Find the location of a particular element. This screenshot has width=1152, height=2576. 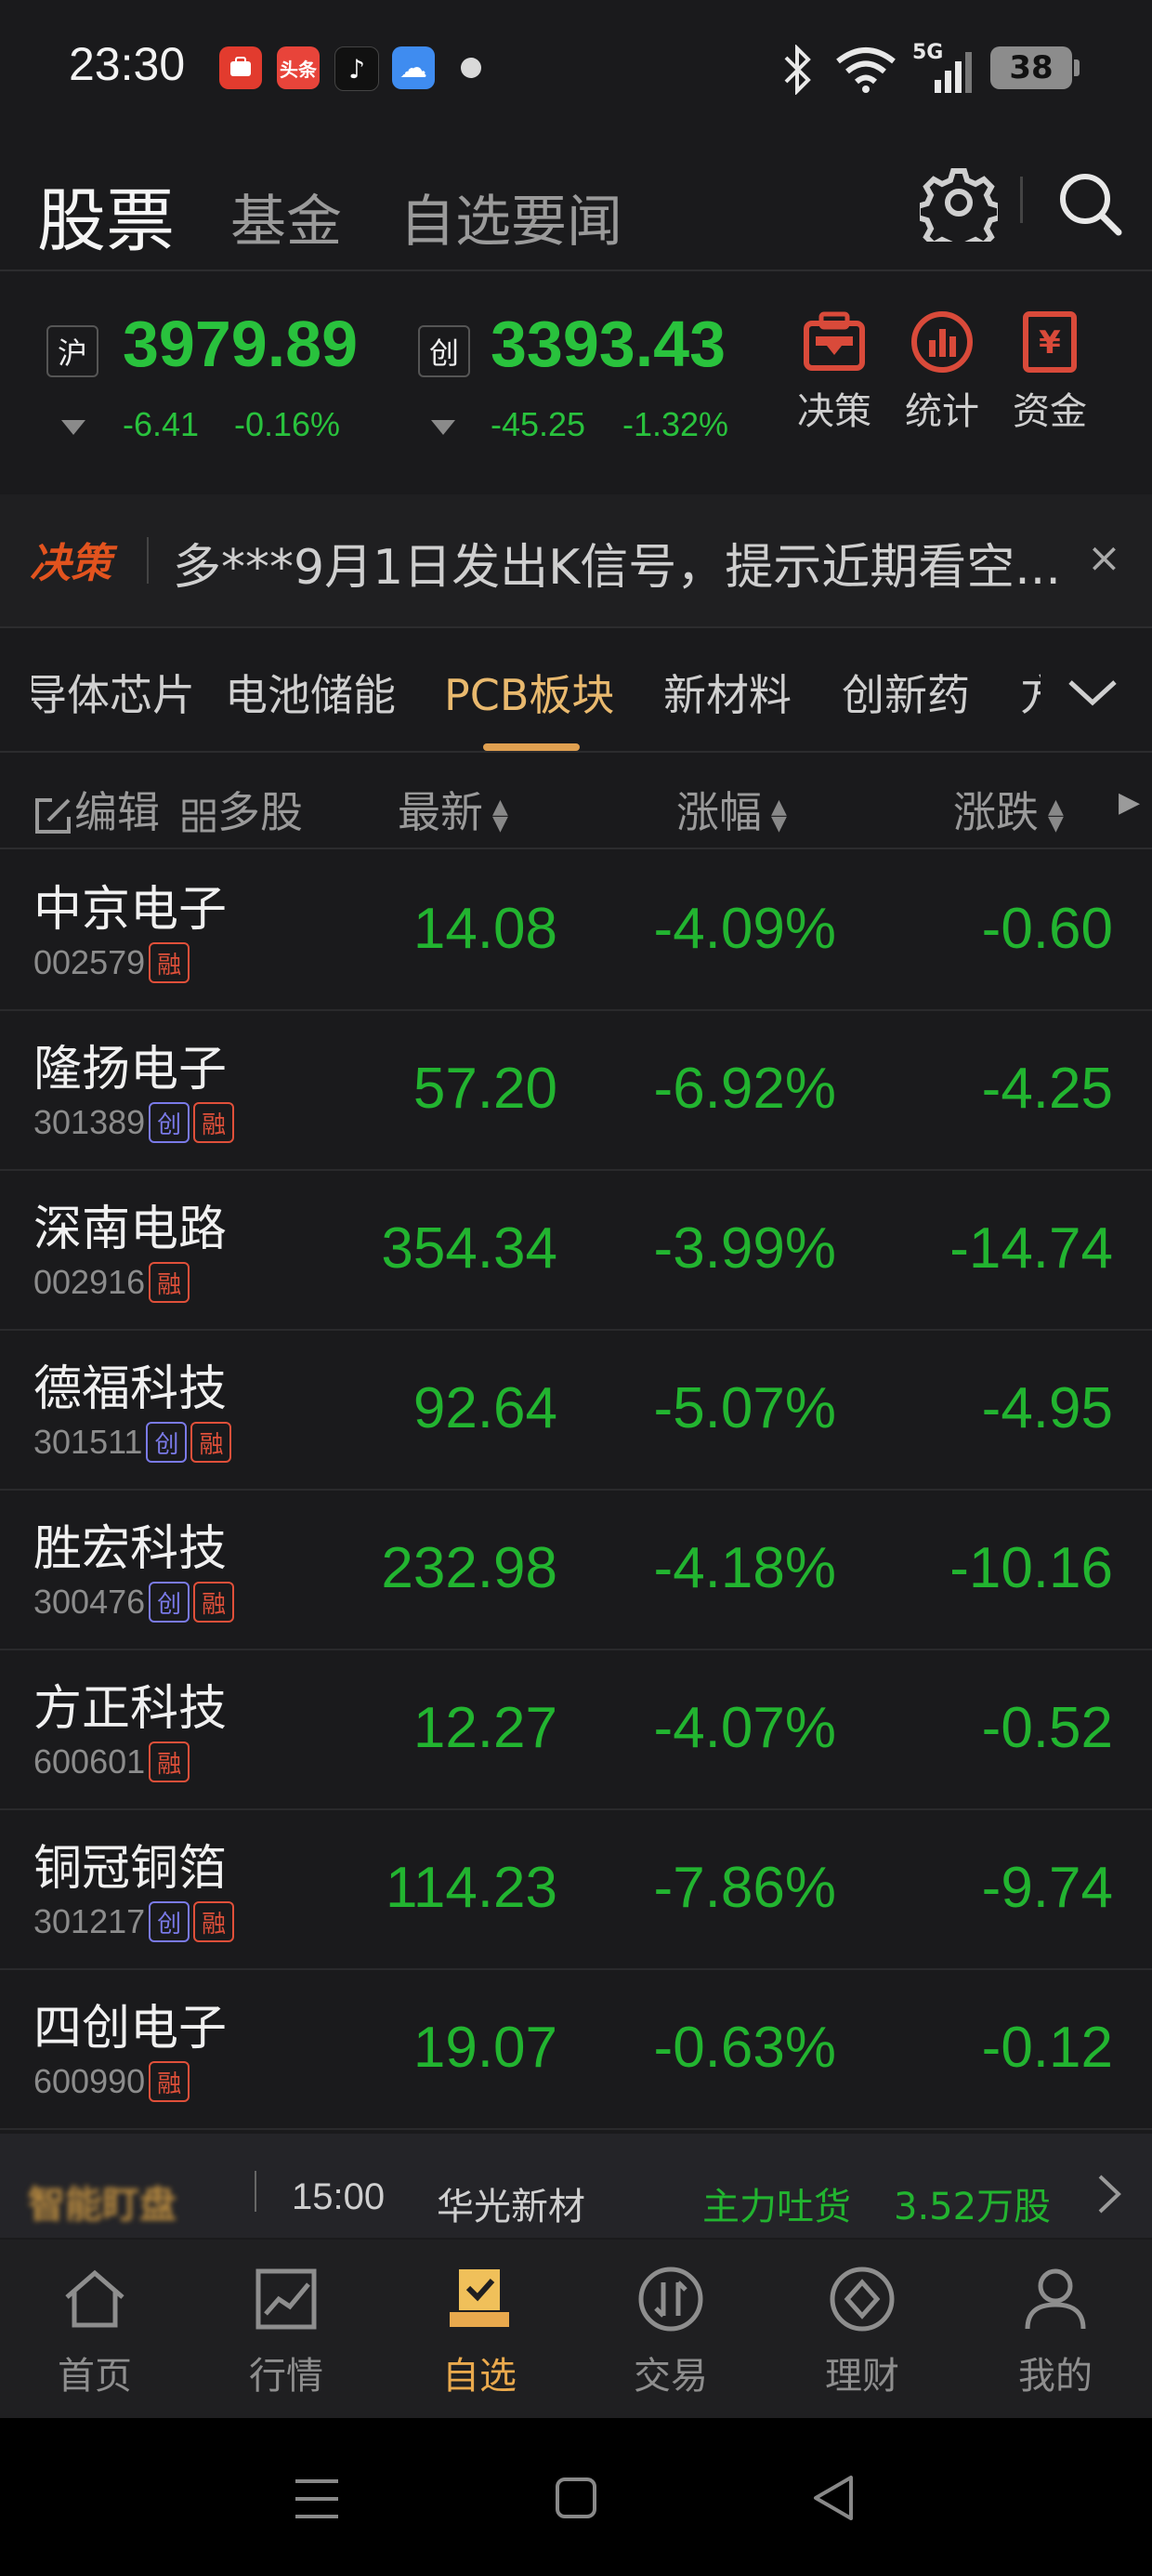

nav-wealth-label: 理财 is located at coordinates (862, 2376).